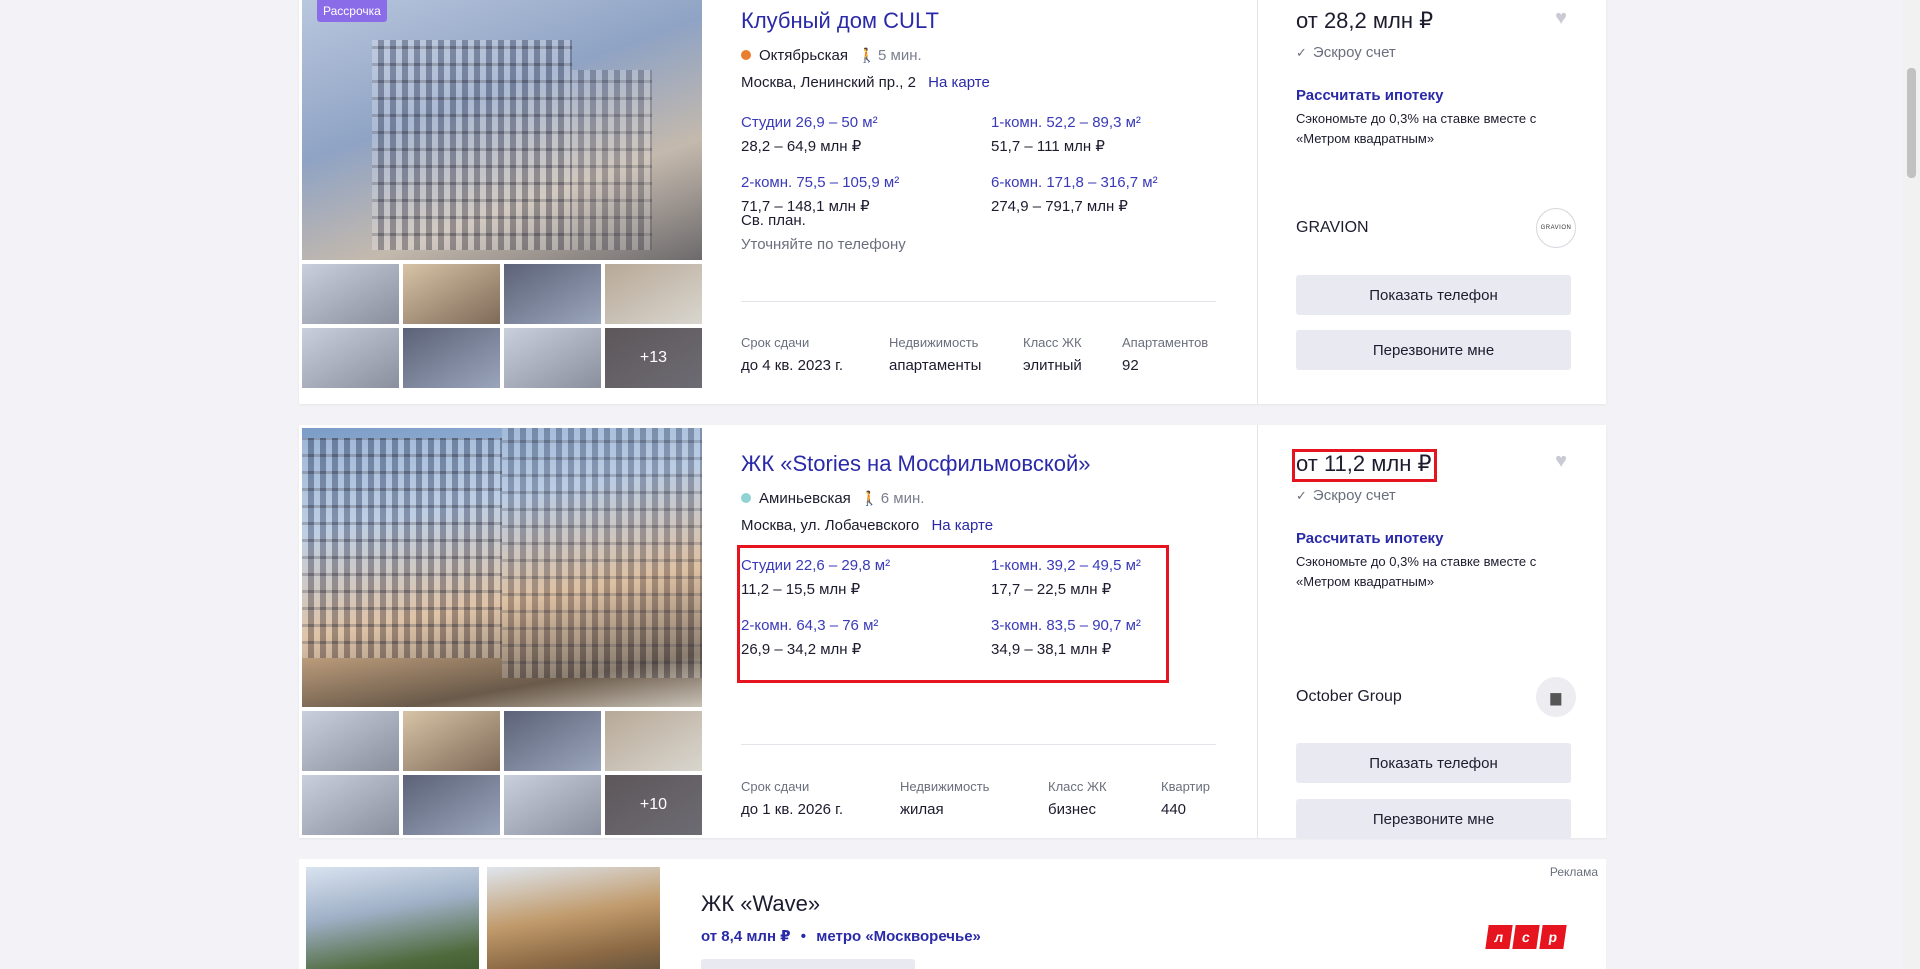 The height and width of the screenshot is (969, 1920). What do you see at coordinates (1436, 697) in the screenshot?
I see `developer-row: October Group ▆` at bounding box center [1436, 697].